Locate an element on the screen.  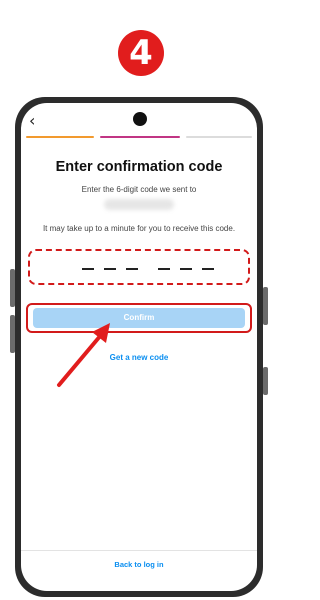
step-number-badge: 4 is located at coordinates (141, 53).